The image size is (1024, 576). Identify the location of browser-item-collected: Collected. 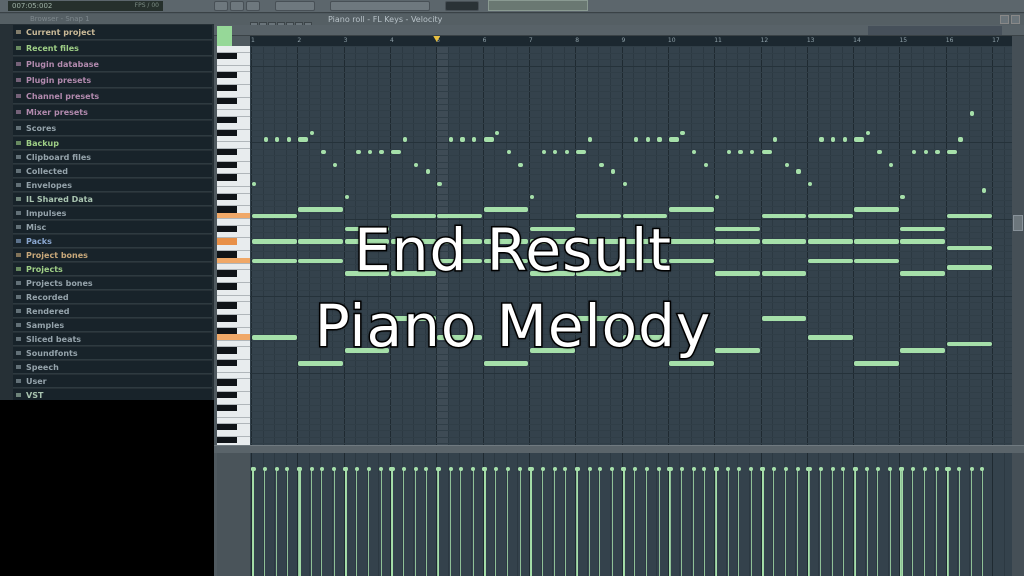
(112, 171).